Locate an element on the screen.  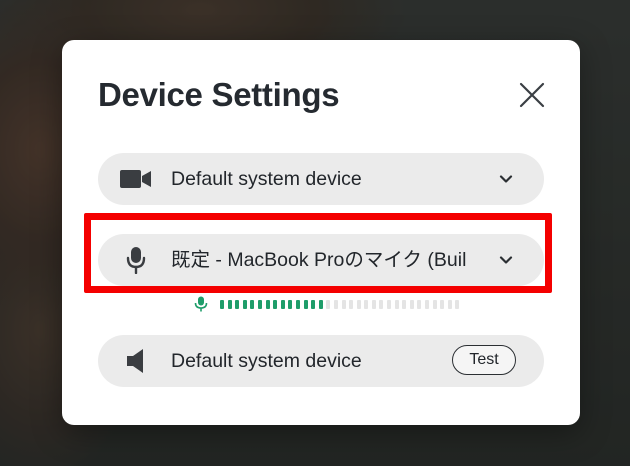
speaker-select: Default system device Test is located at coordinates (321, 361).